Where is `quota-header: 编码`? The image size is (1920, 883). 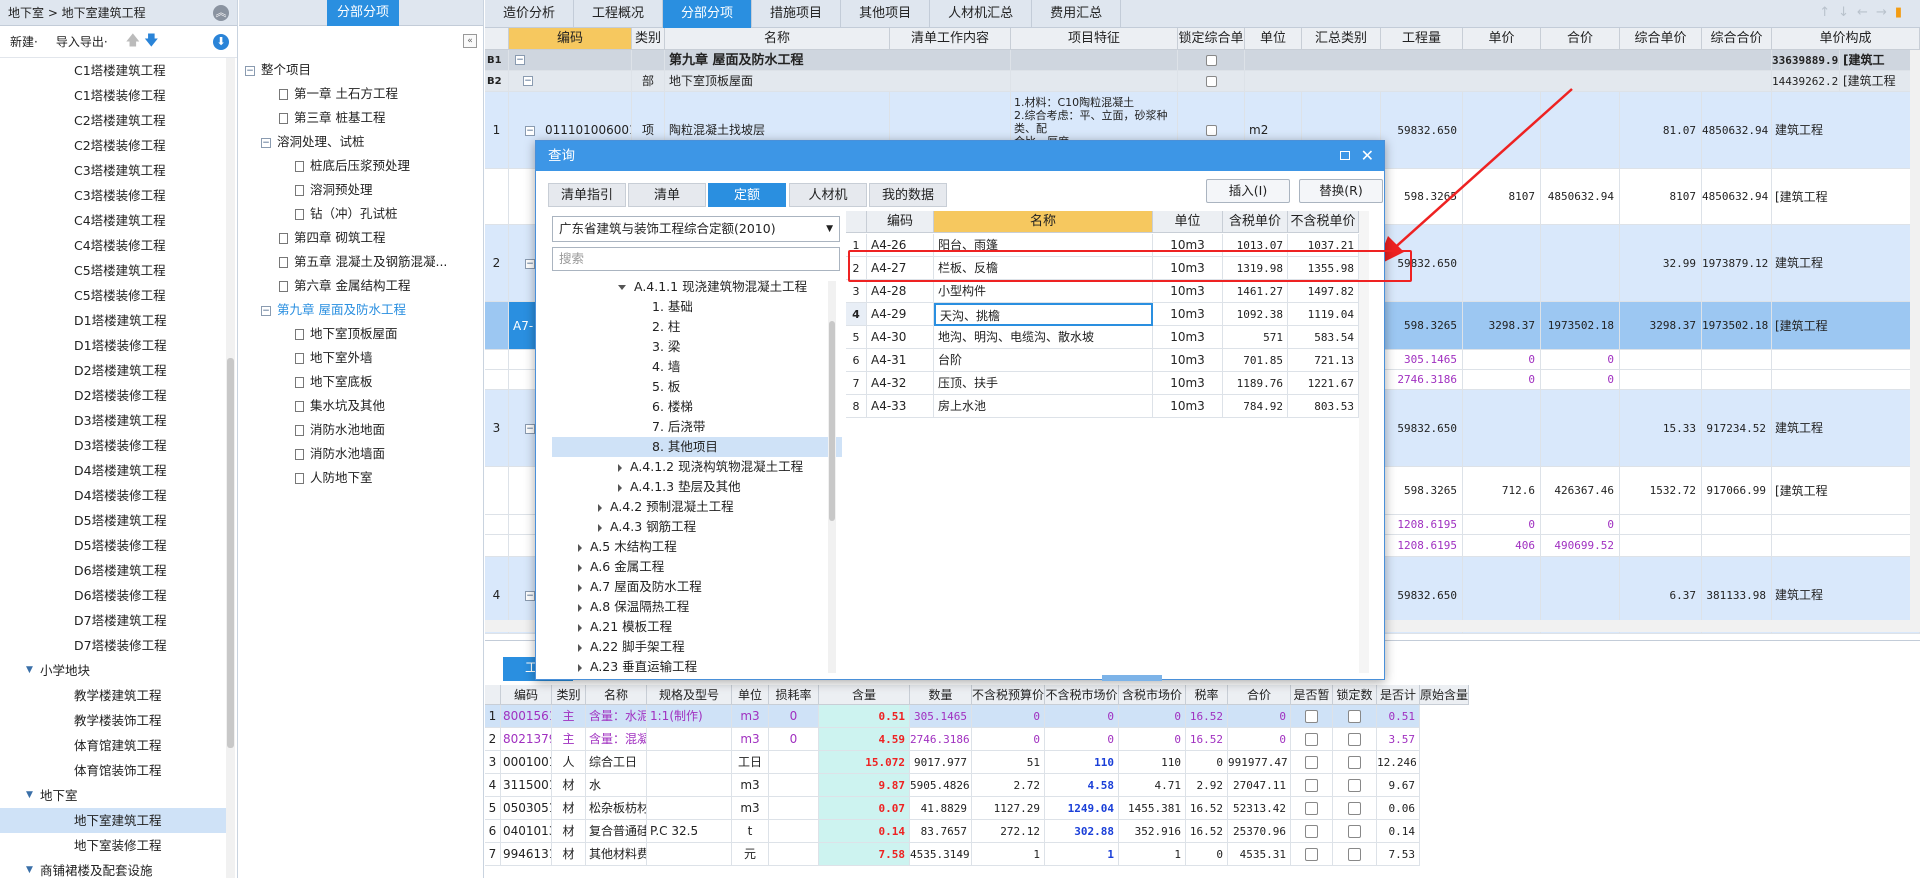 quota-header: 编码 is located at coordinates (900, 222).